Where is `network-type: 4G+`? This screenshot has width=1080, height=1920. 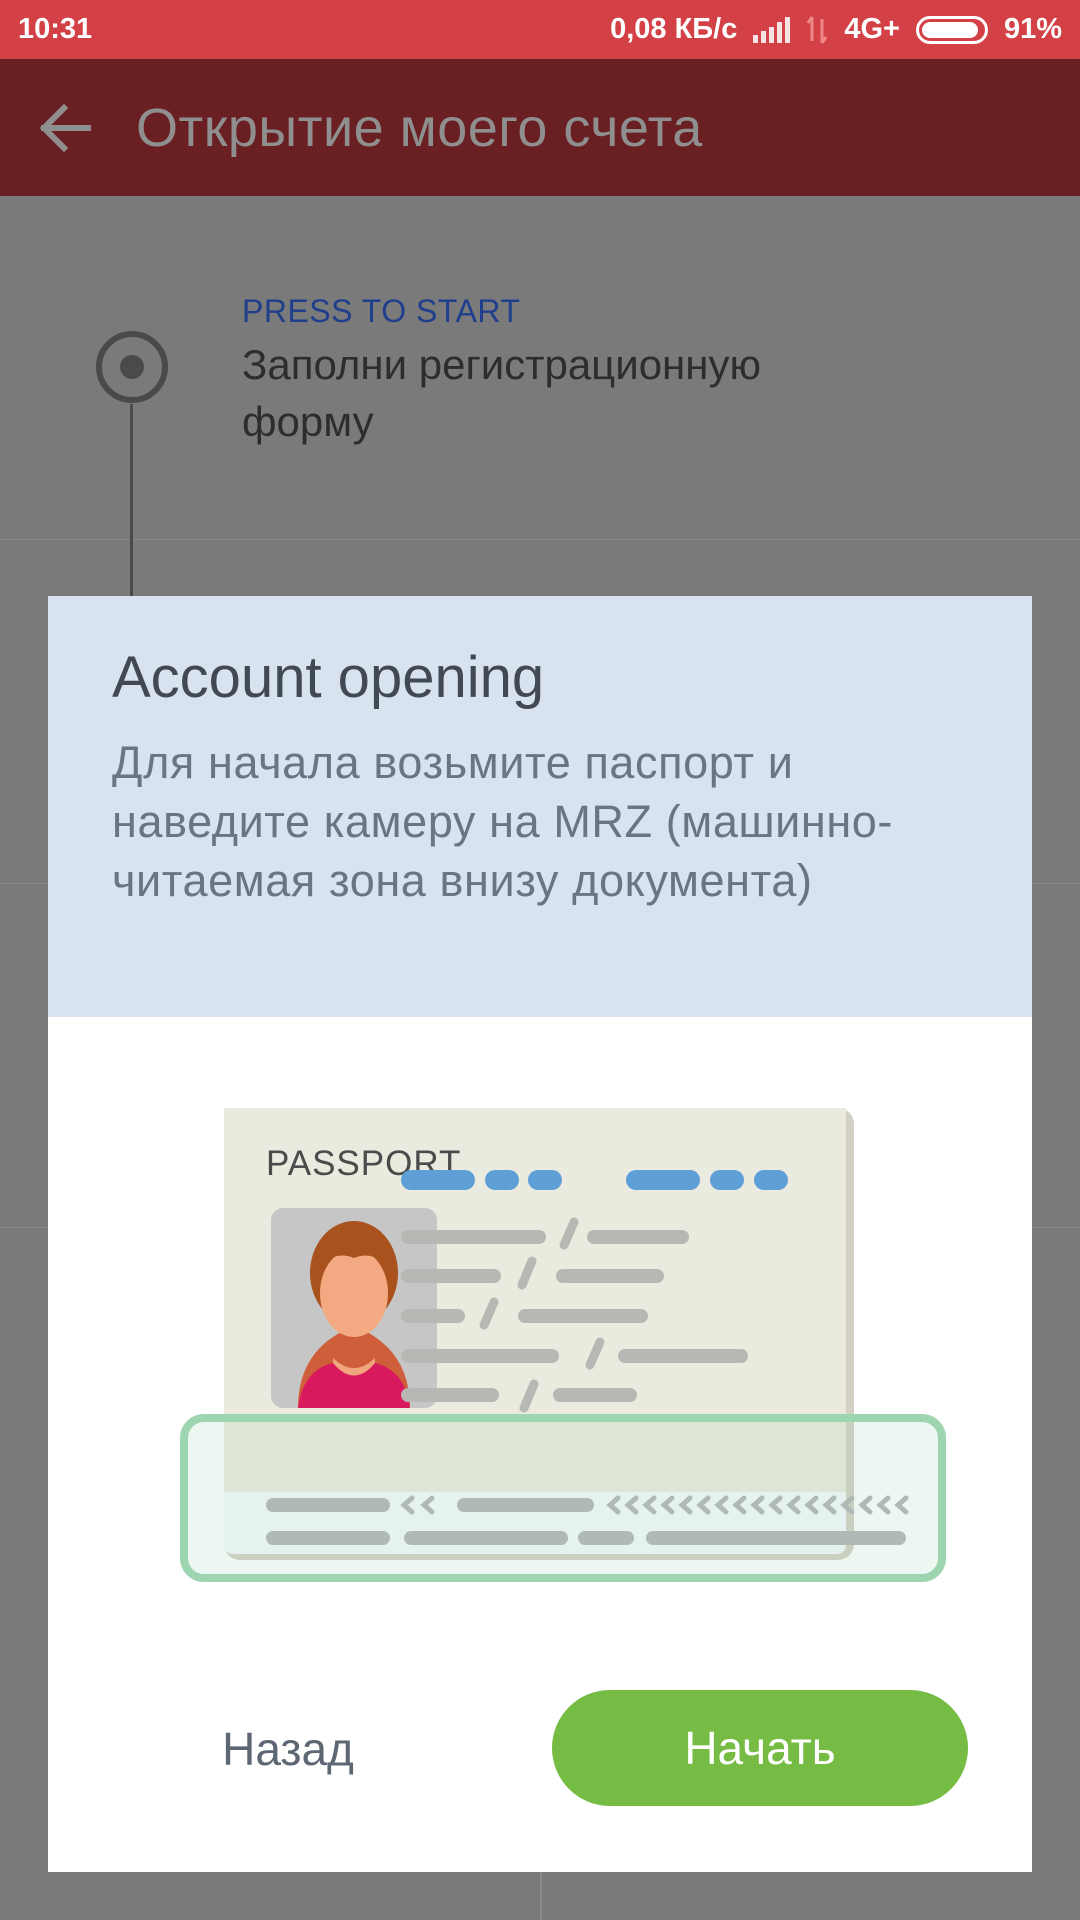
network-type: 4G+ is located at coordinates (872, 29).